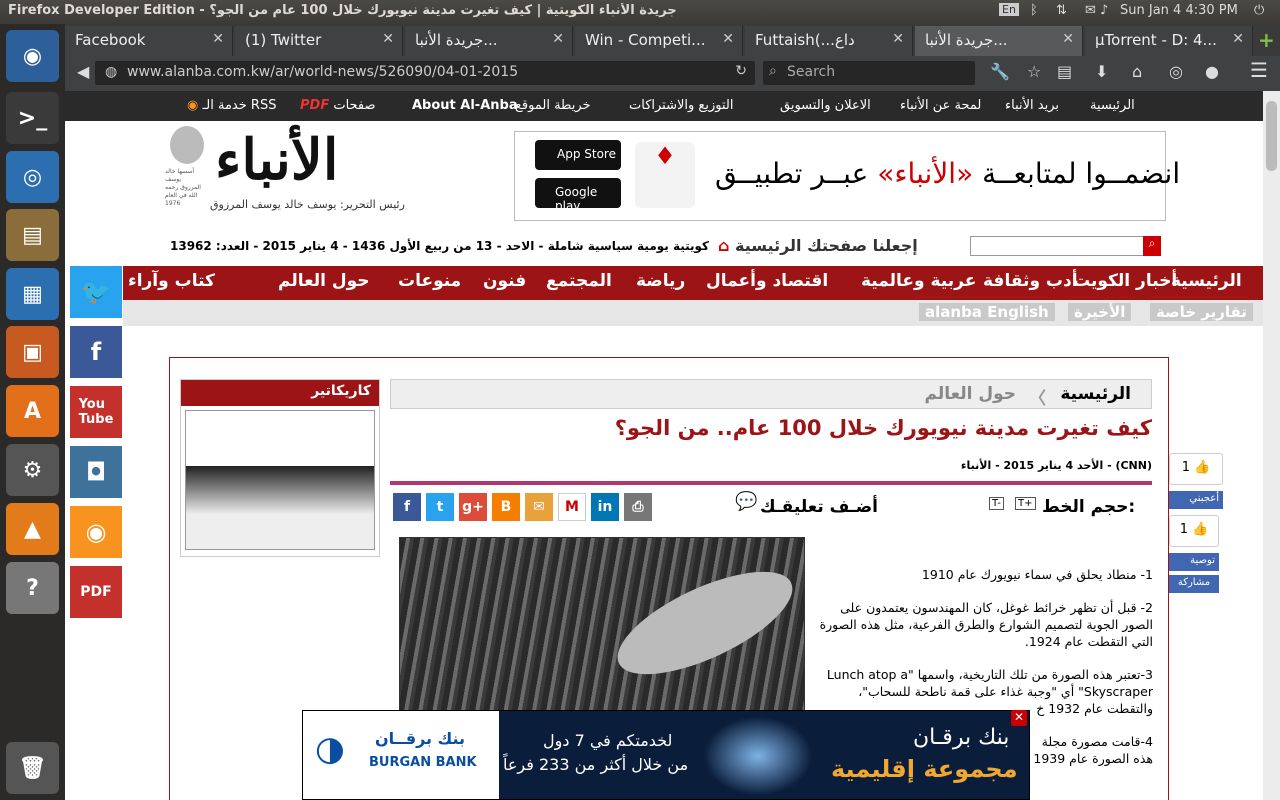 The image size is (1280, 800). What do you see at coordinates (504, 281) in the screenshot?
I see `nav-arts: فنون` at bounding box center [504, 281].